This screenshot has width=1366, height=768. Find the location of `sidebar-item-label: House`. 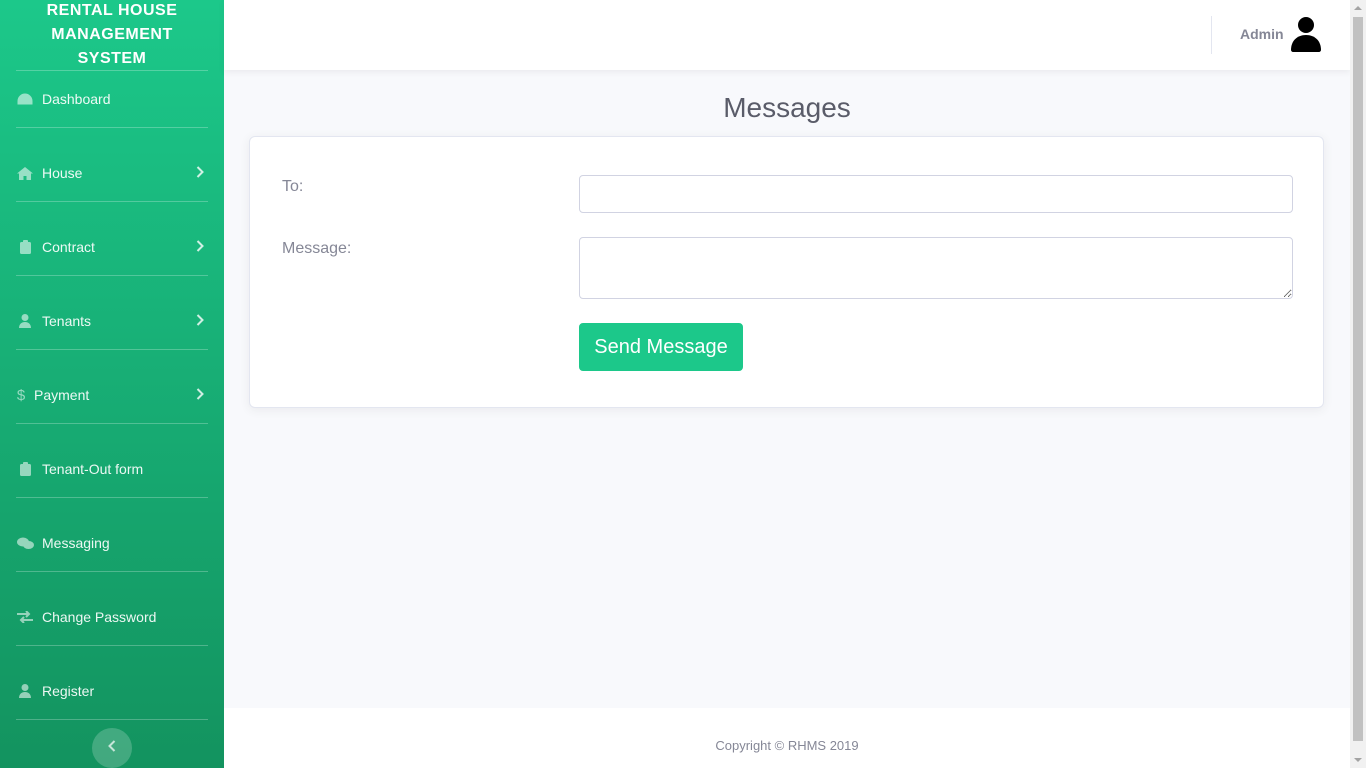

sidebar-item-label: House is located at coordinates (62, 173).